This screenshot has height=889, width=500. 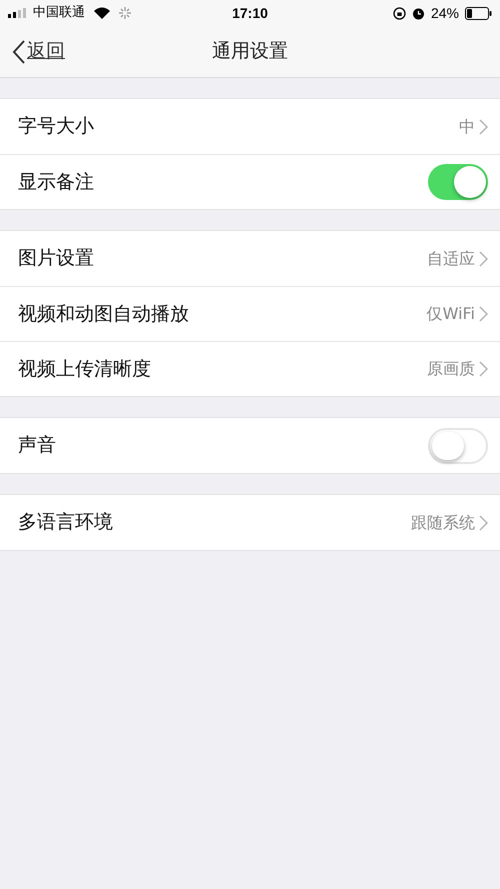 I want to click on row-label: 显示备注, so click(x=56, y=182).